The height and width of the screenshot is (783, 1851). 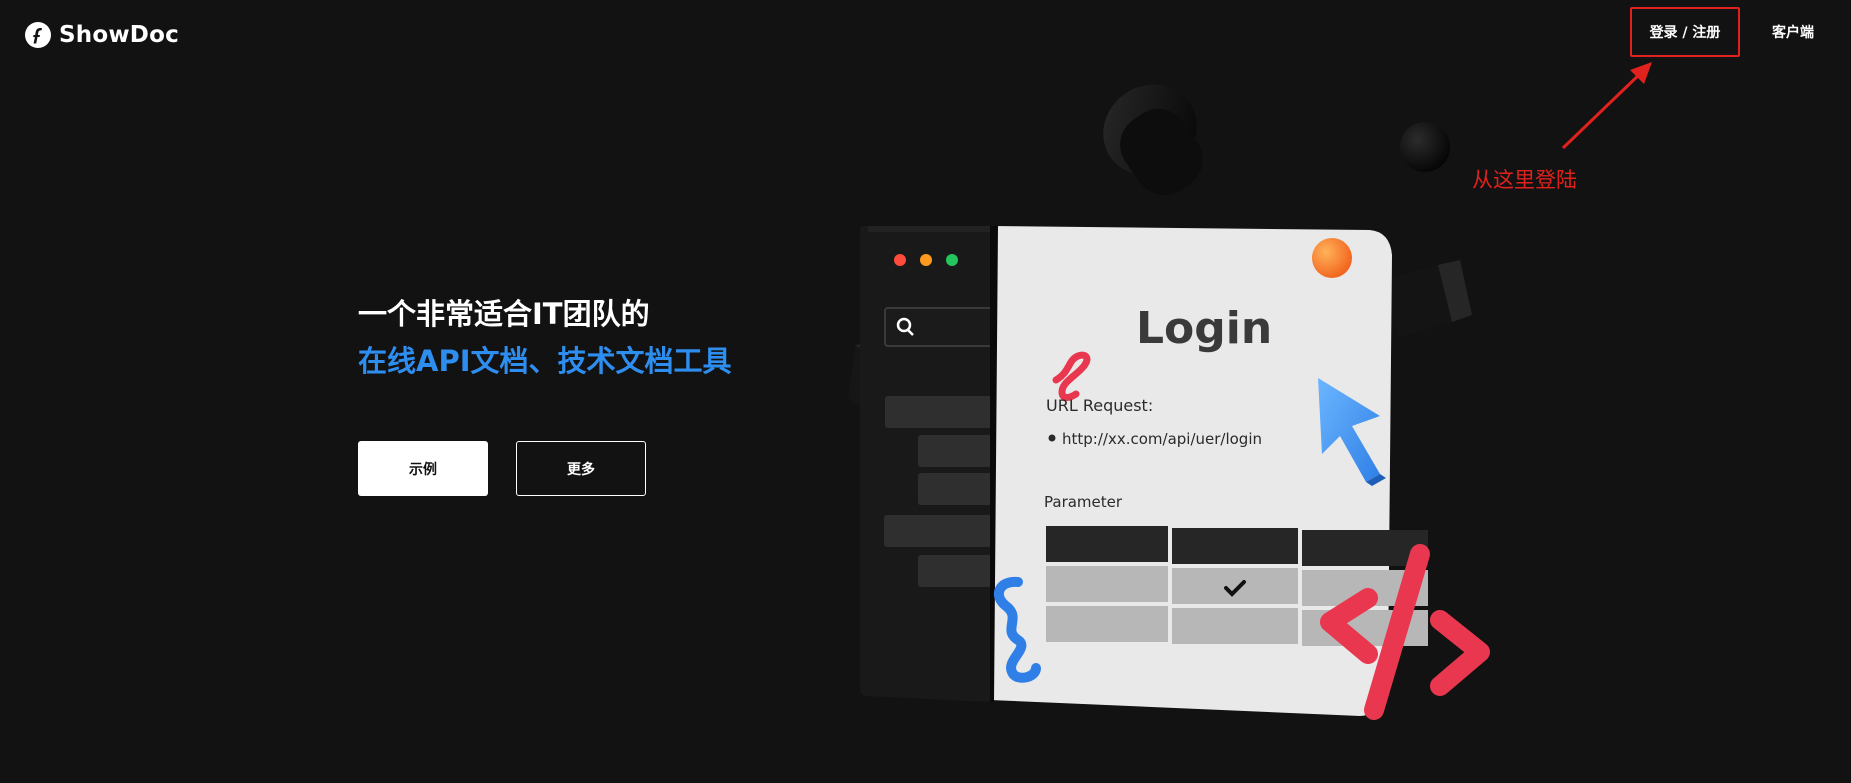 What do you see at coordinates (545, 361) in the screenshot?
I see `hero-subtitle: 在线API文档、技术文档工具` at bounding box center [545, 361].